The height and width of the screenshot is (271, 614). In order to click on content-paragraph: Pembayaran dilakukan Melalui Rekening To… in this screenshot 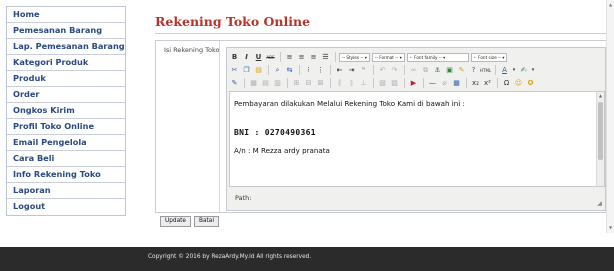, I will do `click(349, 103)`.